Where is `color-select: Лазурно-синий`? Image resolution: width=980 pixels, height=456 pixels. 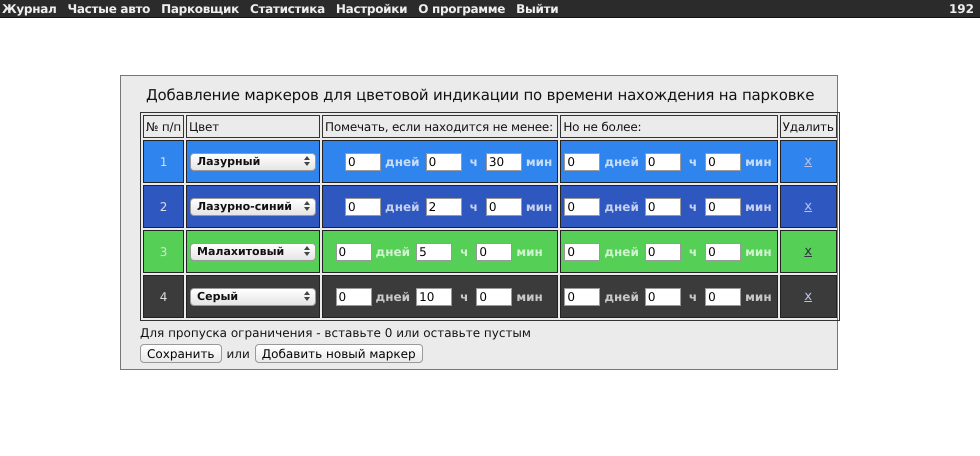
color-select: Лазурно-синий is located at coordinates (253, 207).